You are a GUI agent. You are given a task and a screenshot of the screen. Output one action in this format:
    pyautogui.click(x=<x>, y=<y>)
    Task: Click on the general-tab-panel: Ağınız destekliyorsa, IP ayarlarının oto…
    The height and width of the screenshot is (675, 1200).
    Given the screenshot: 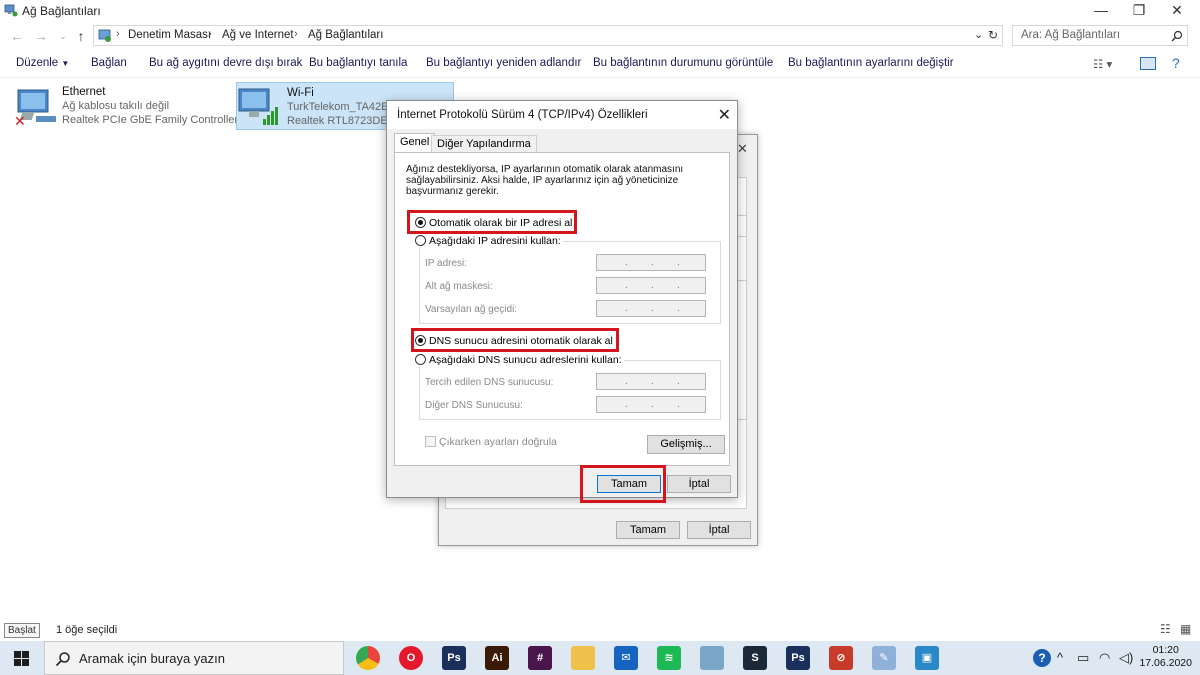 What is the action you would take?
    pyautogui.click(x=562, y=309)
    